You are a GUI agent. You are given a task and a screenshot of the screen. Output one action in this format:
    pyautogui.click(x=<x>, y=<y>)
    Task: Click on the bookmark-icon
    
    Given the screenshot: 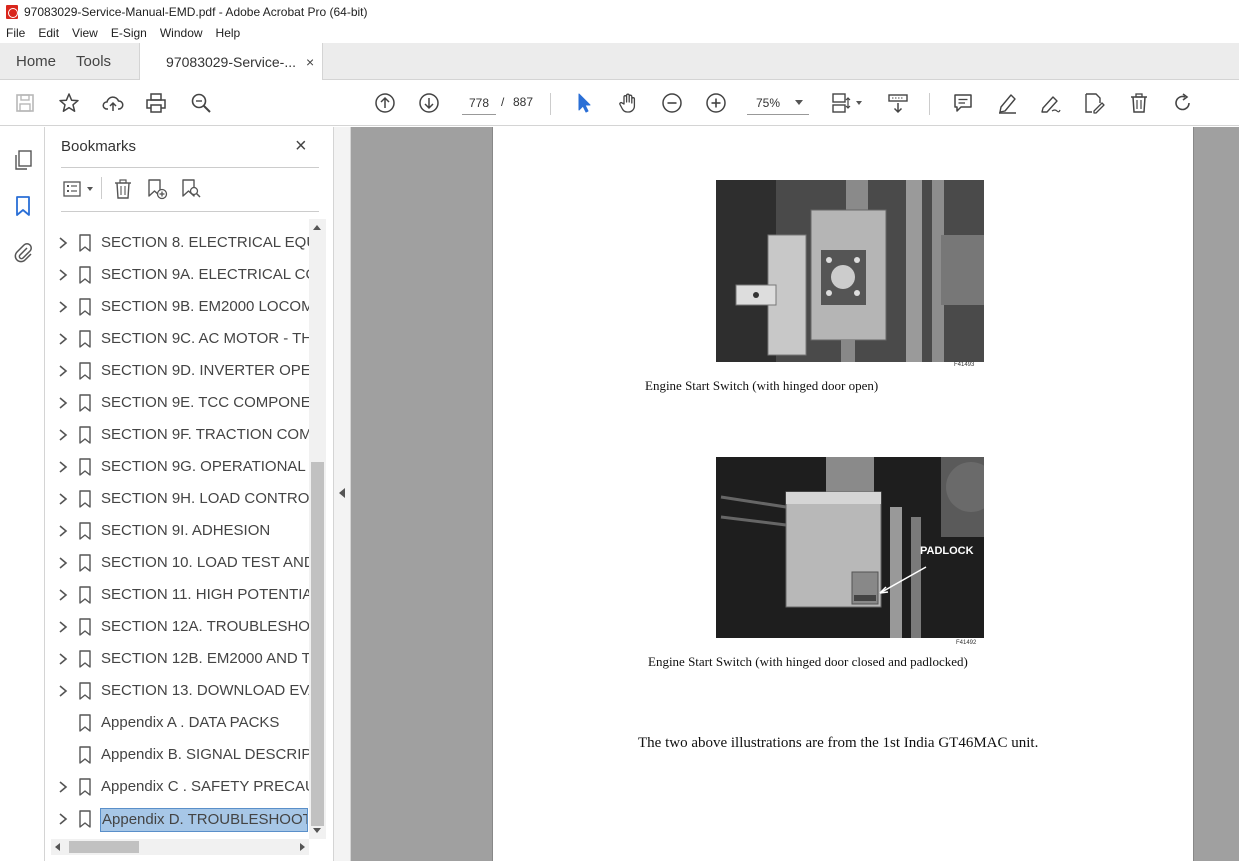 What is the action you would take?
    pyautogui.click(x=85, y=371)
    